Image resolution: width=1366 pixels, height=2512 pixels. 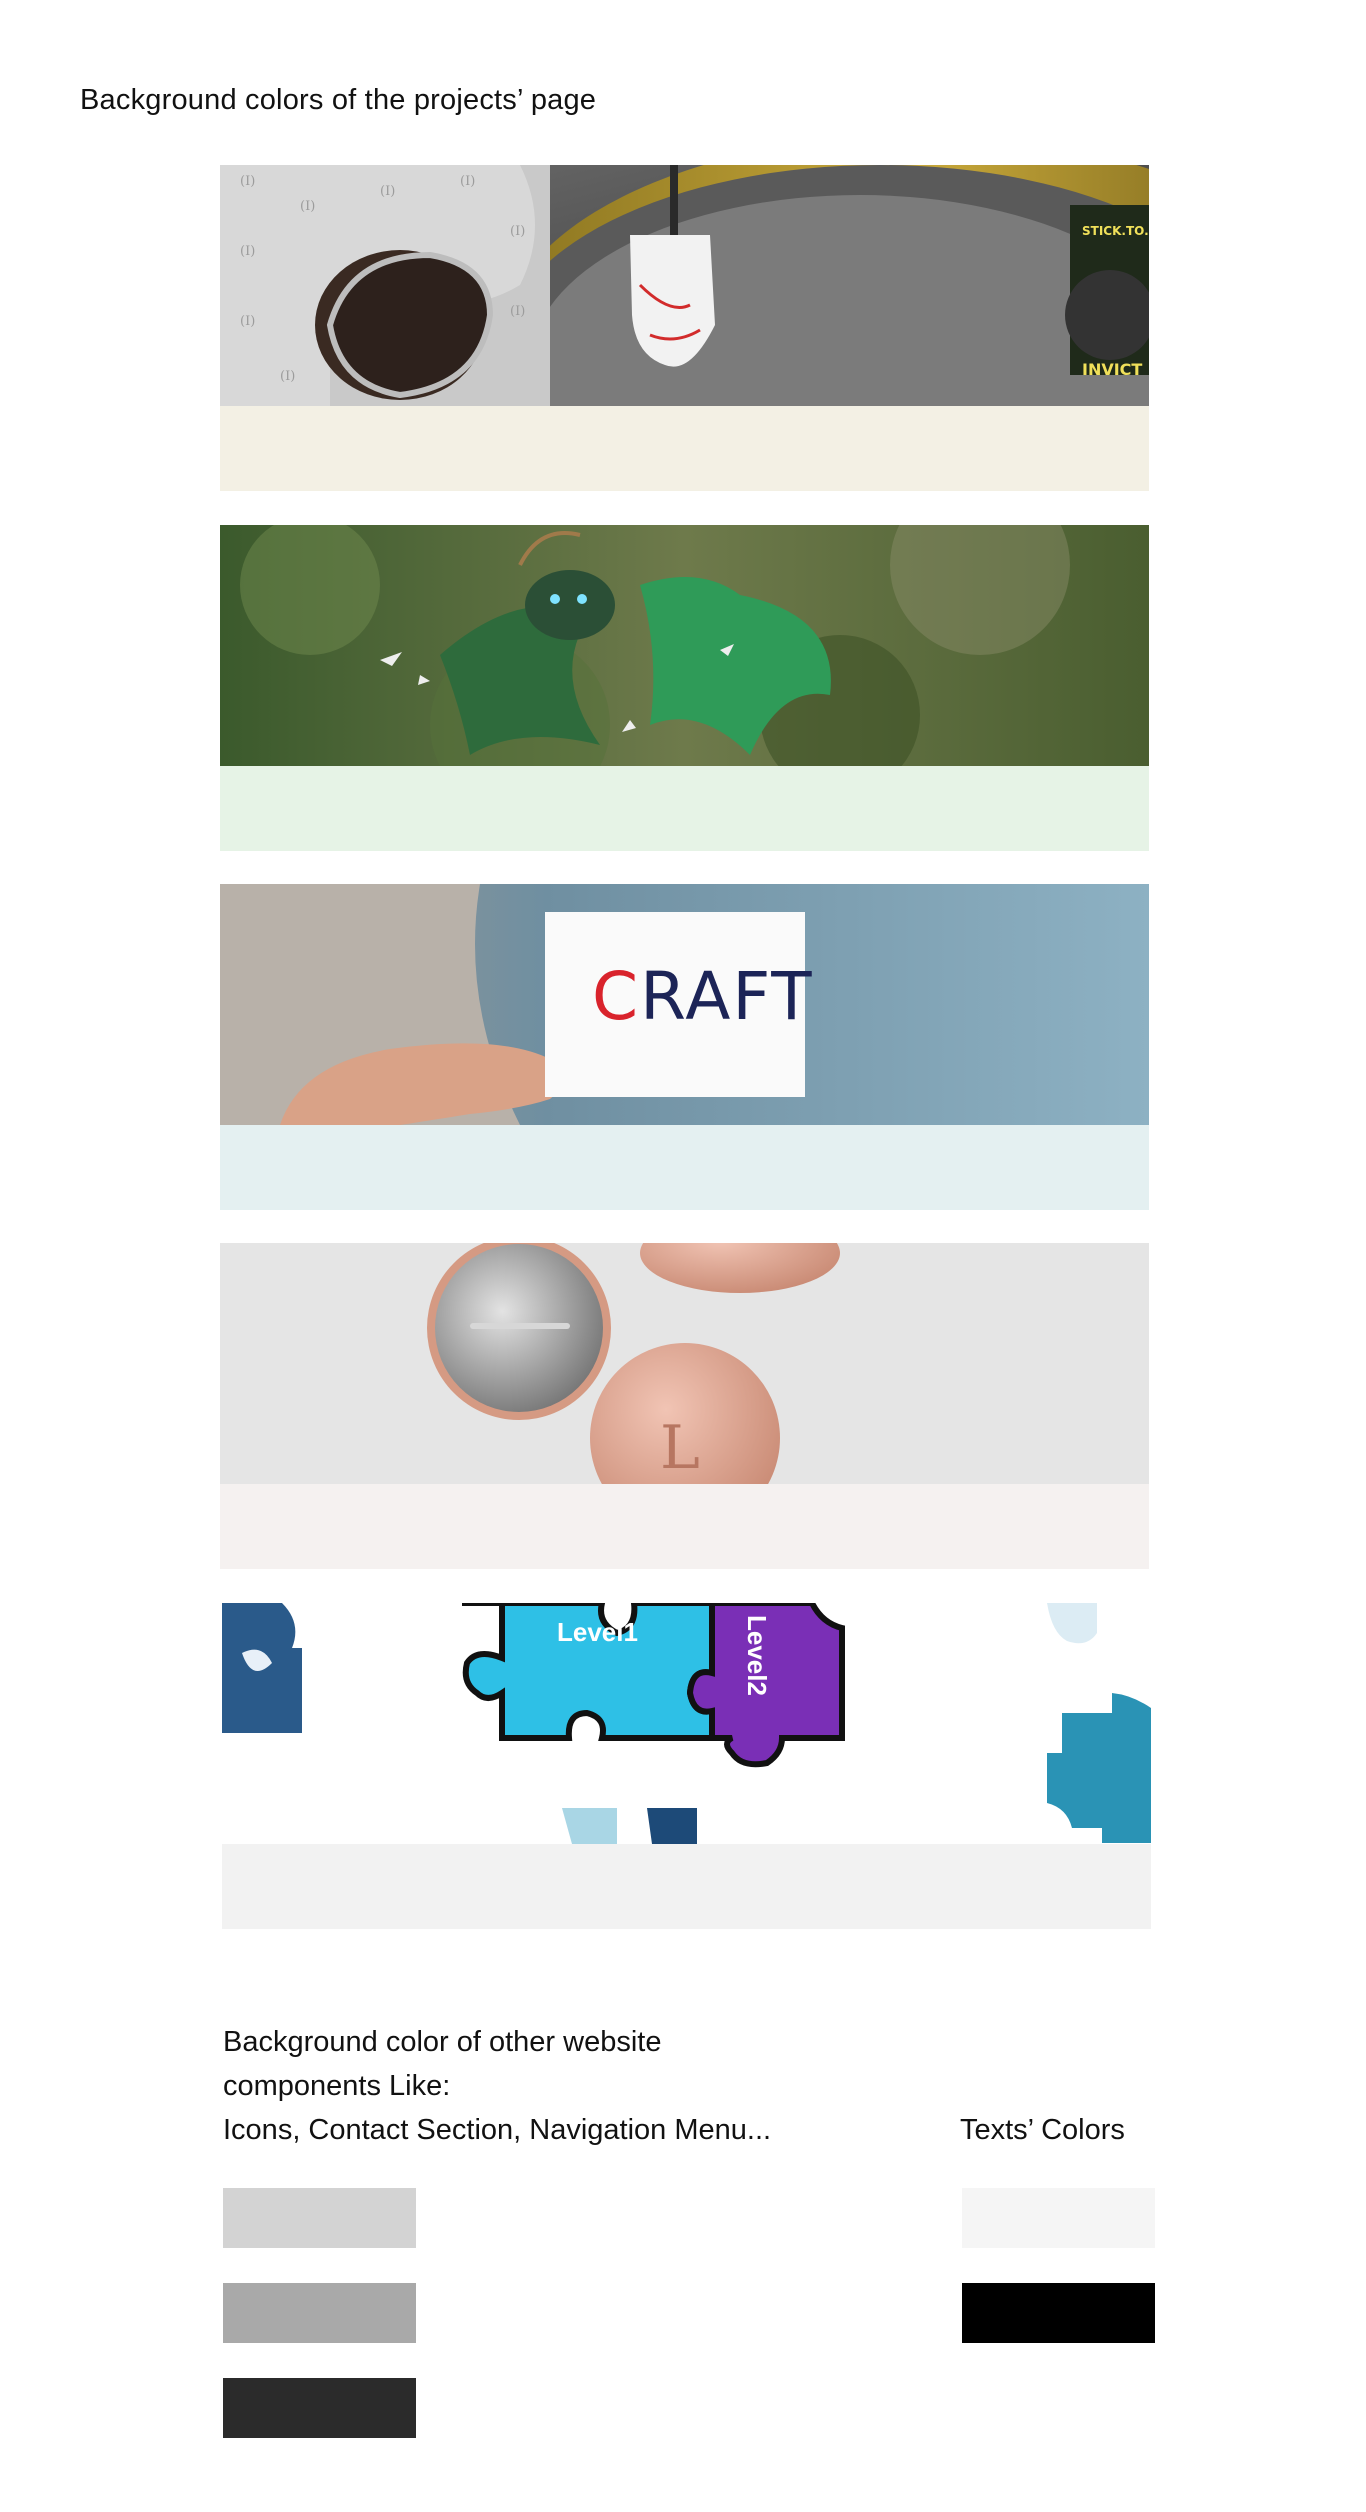 I want to click on project-levels-bg-swatch, so click(x=686, y=1886).